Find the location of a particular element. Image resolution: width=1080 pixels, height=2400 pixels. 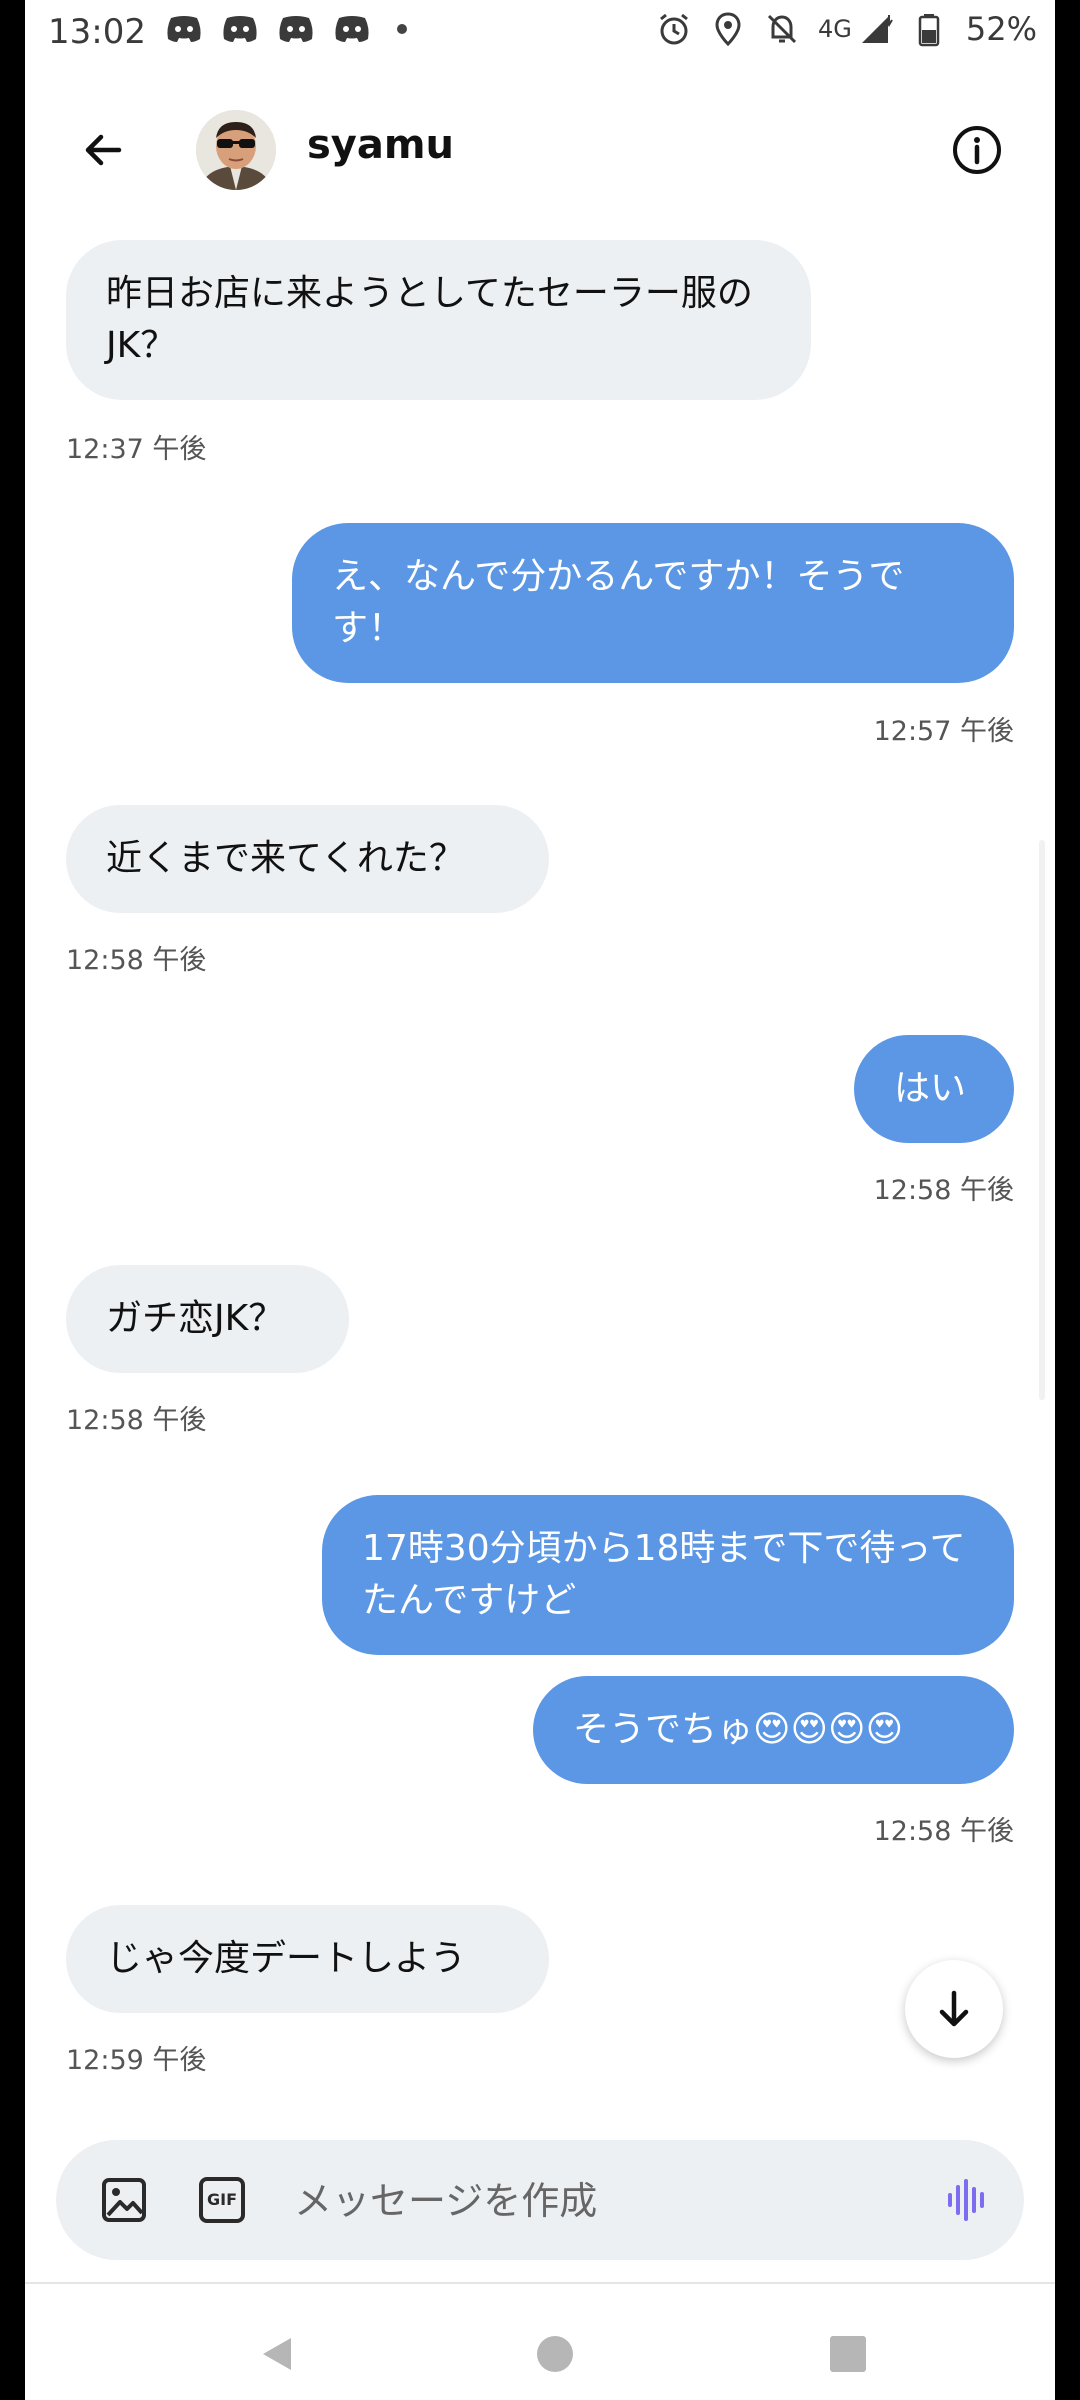

incoming-message-bubble: 近くまで来てくれた？ is located at coordinates (307, 859).